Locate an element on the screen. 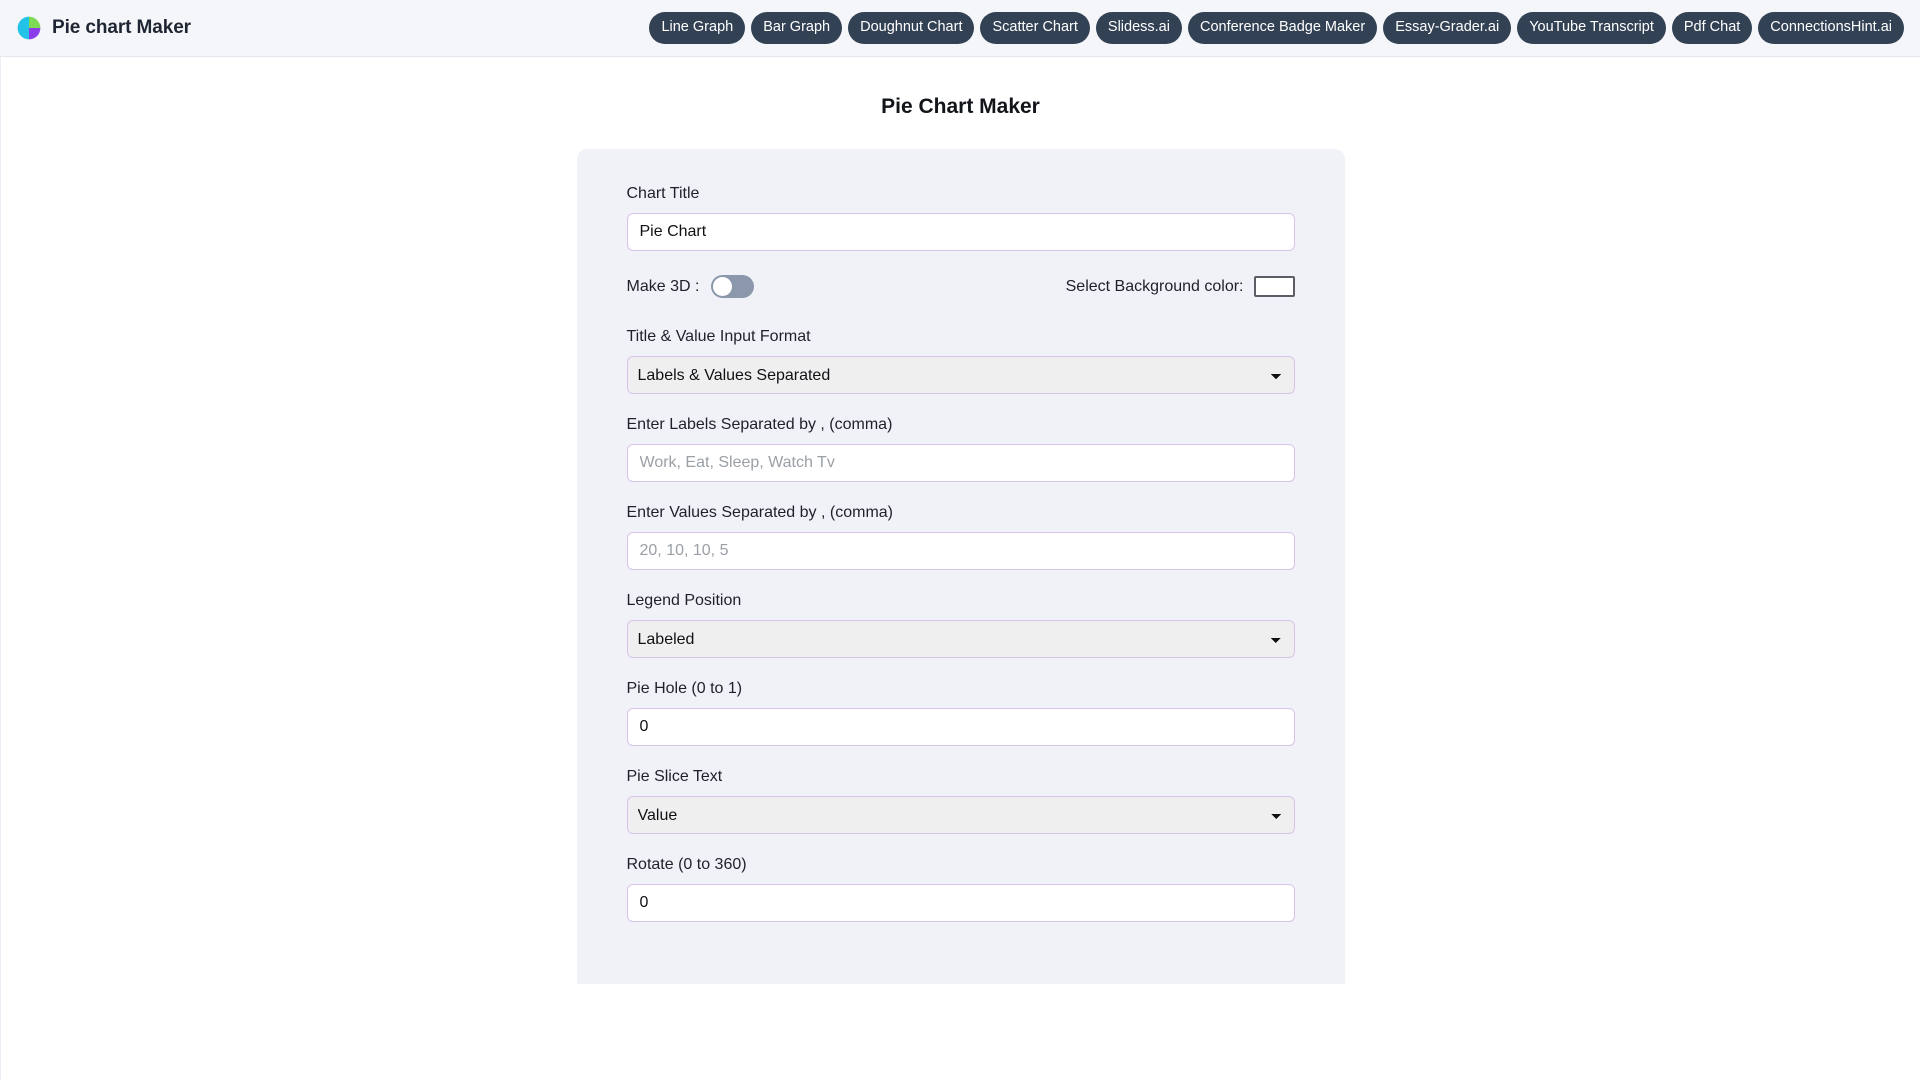 Image resolution: width=1920 pixels, height=1080 pixels. pie-slice-text-select: Value is located at coordinates (960, 815).